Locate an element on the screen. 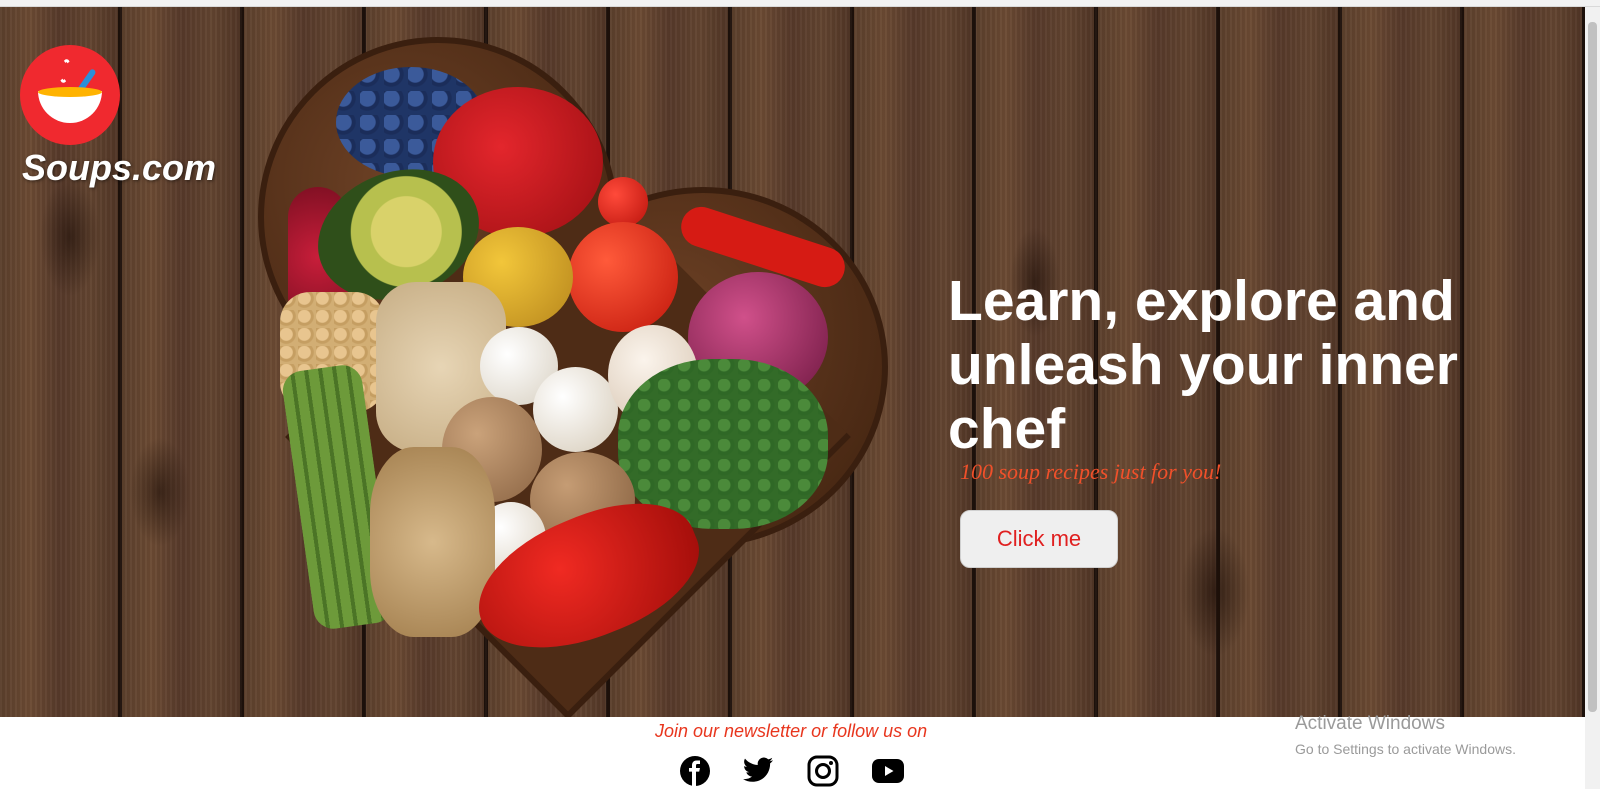 This screenshot has width=1600, height=789. cherry-tomato is located at coordinates (623, 202).